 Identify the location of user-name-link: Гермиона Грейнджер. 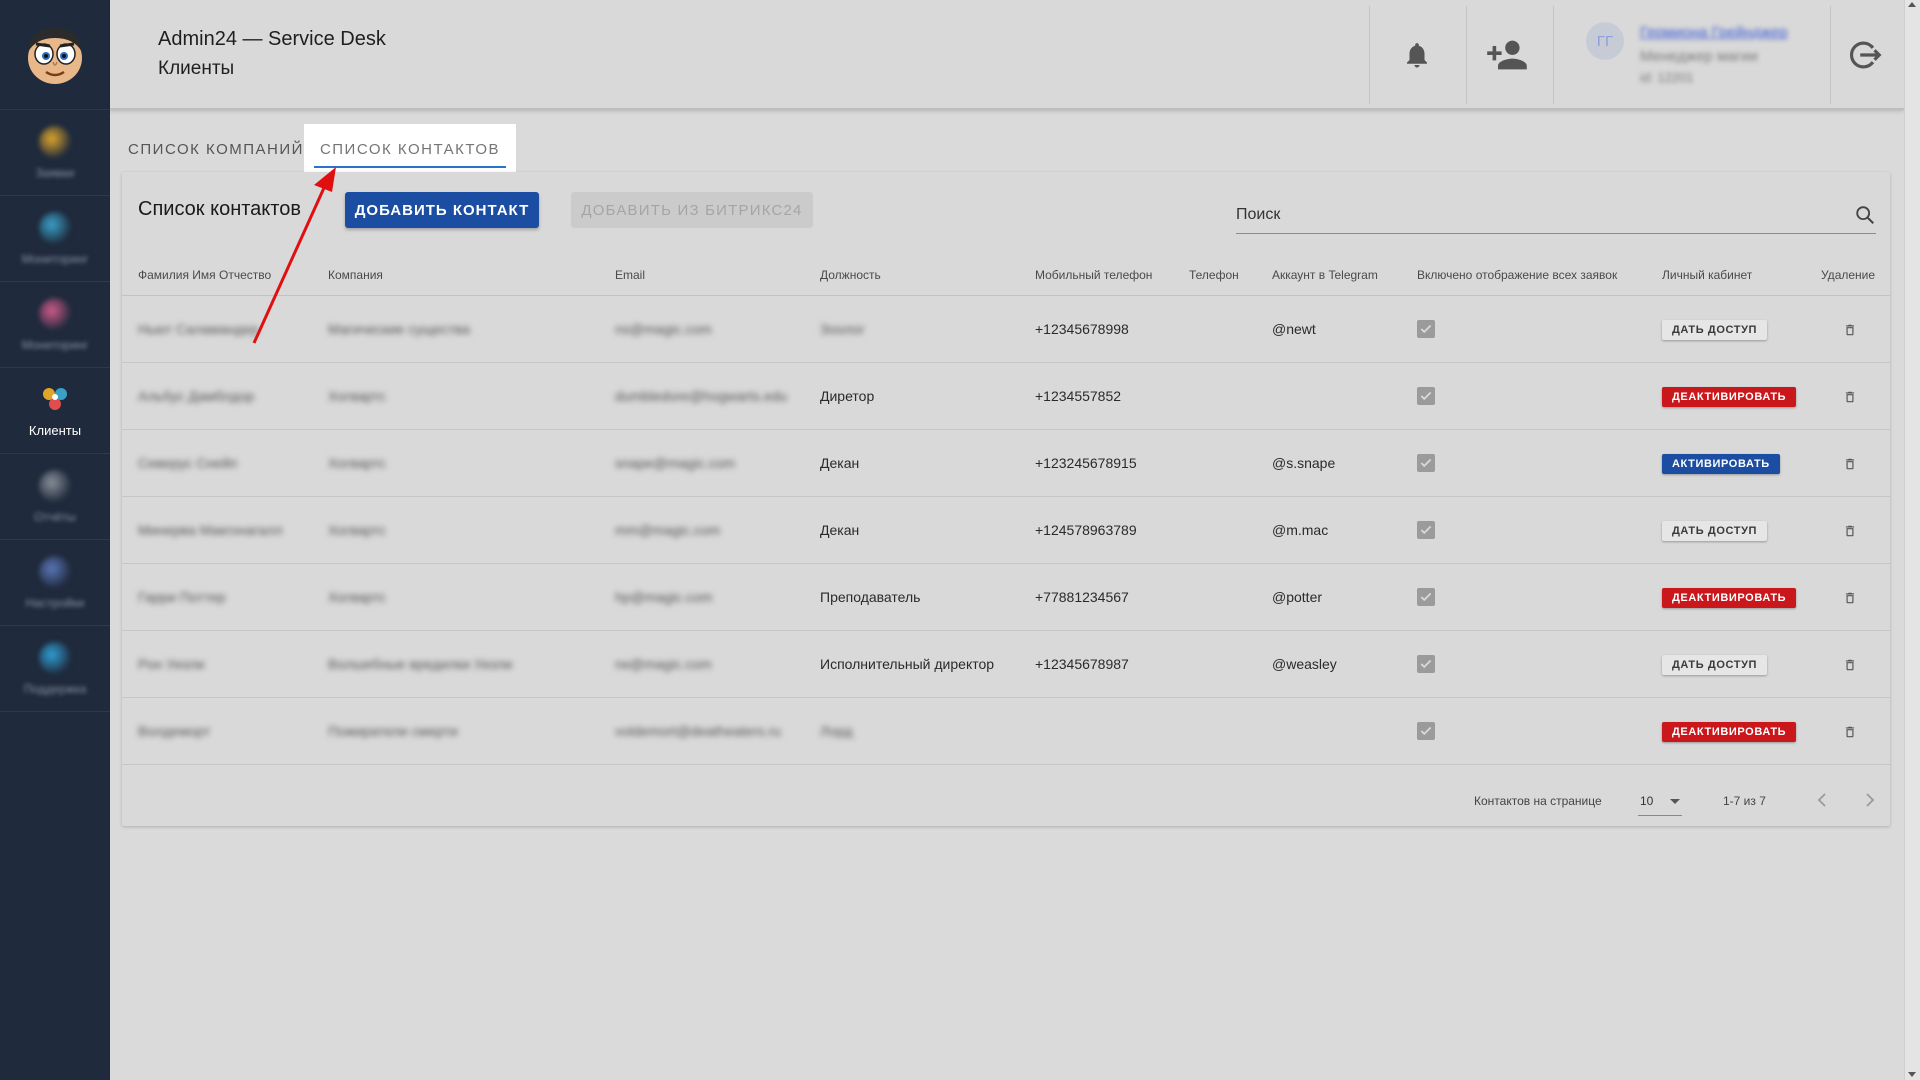
(1714, 32).